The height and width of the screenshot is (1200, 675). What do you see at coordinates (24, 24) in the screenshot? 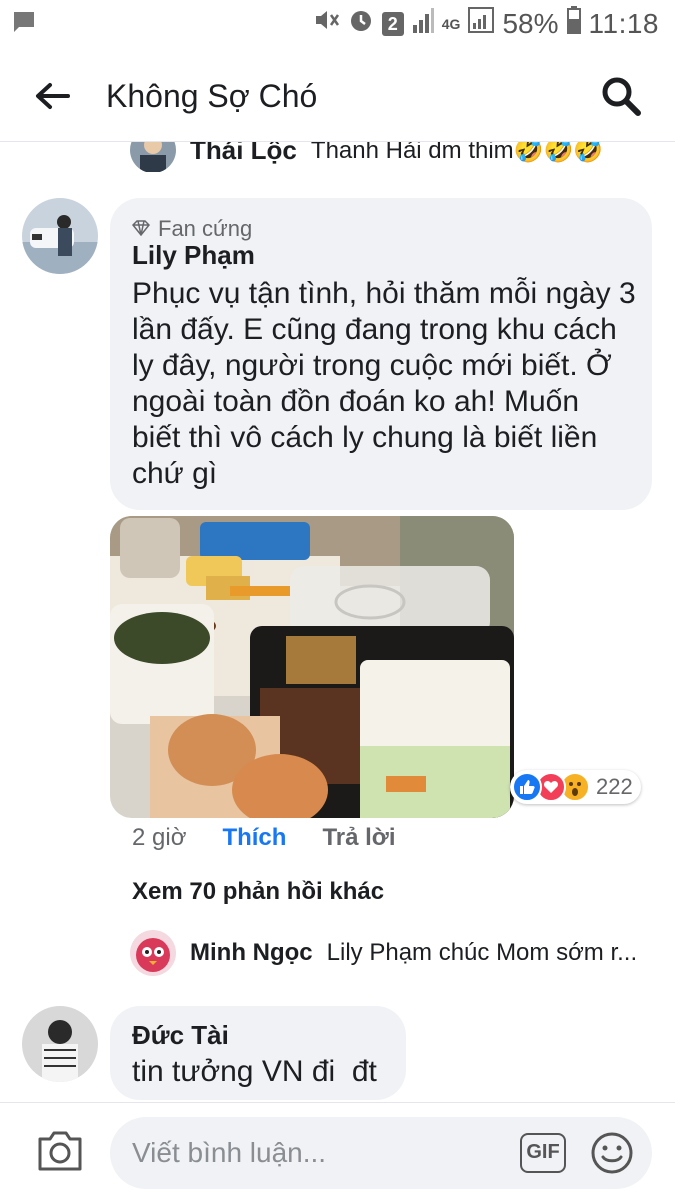
I see `messenger-notification-icon` at bounding box center [24, 24].